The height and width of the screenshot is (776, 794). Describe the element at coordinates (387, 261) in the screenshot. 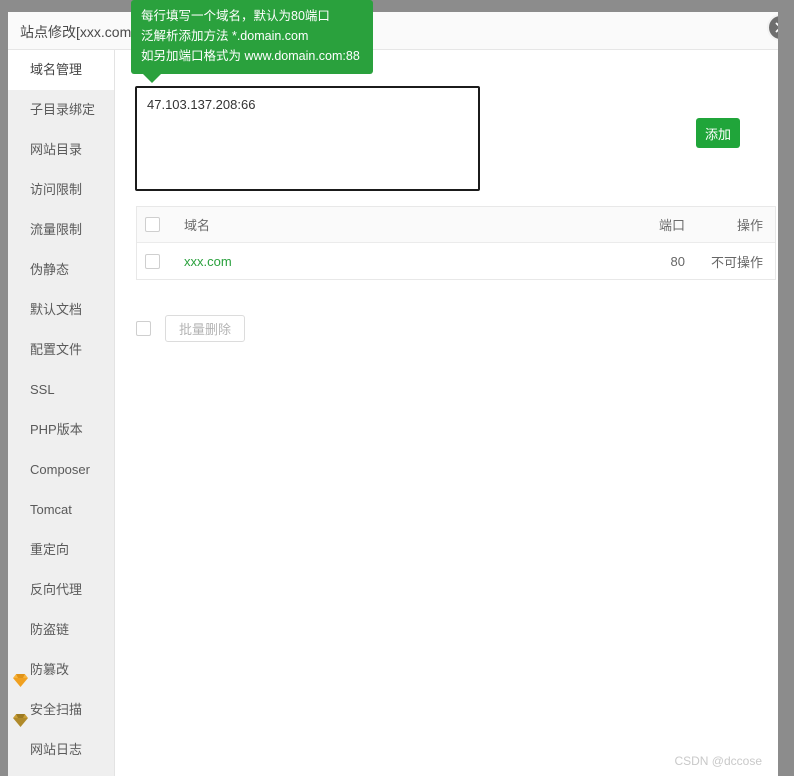

I see `cell-domain: xxx.com` at that location.